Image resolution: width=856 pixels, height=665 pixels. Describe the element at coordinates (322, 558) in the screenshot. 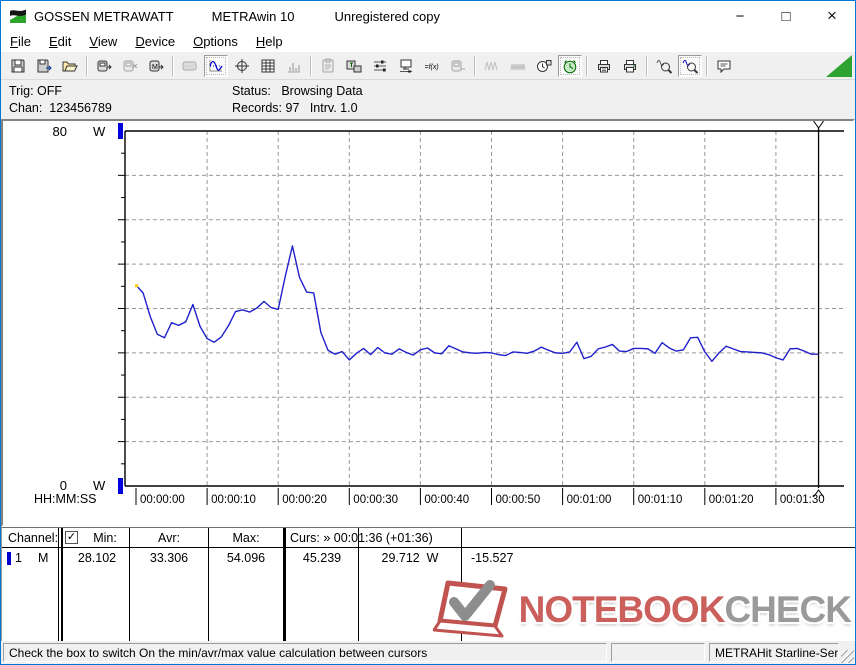

I see `cursor1-value: 45.239` at that location.